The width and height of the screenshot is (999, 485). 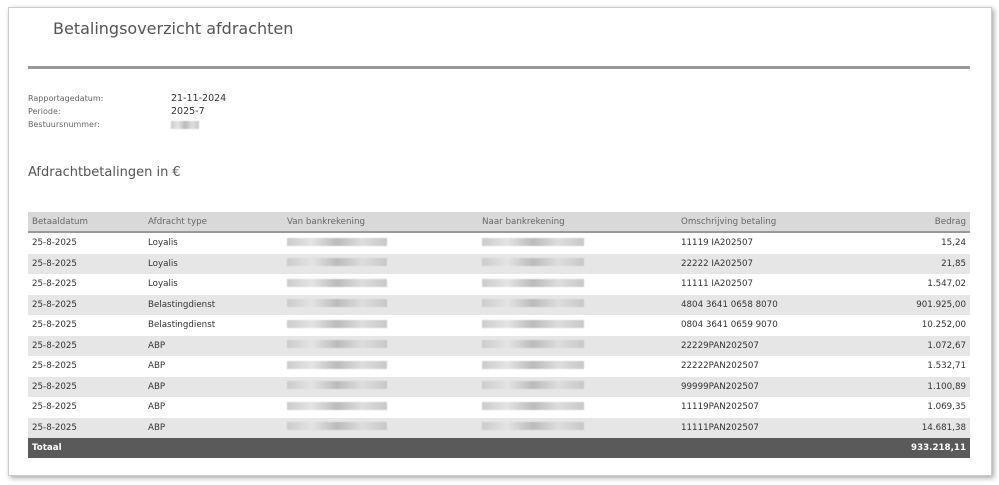 I want to click on omschrijving: 11111PAN202507, so click(x=768, y=427).